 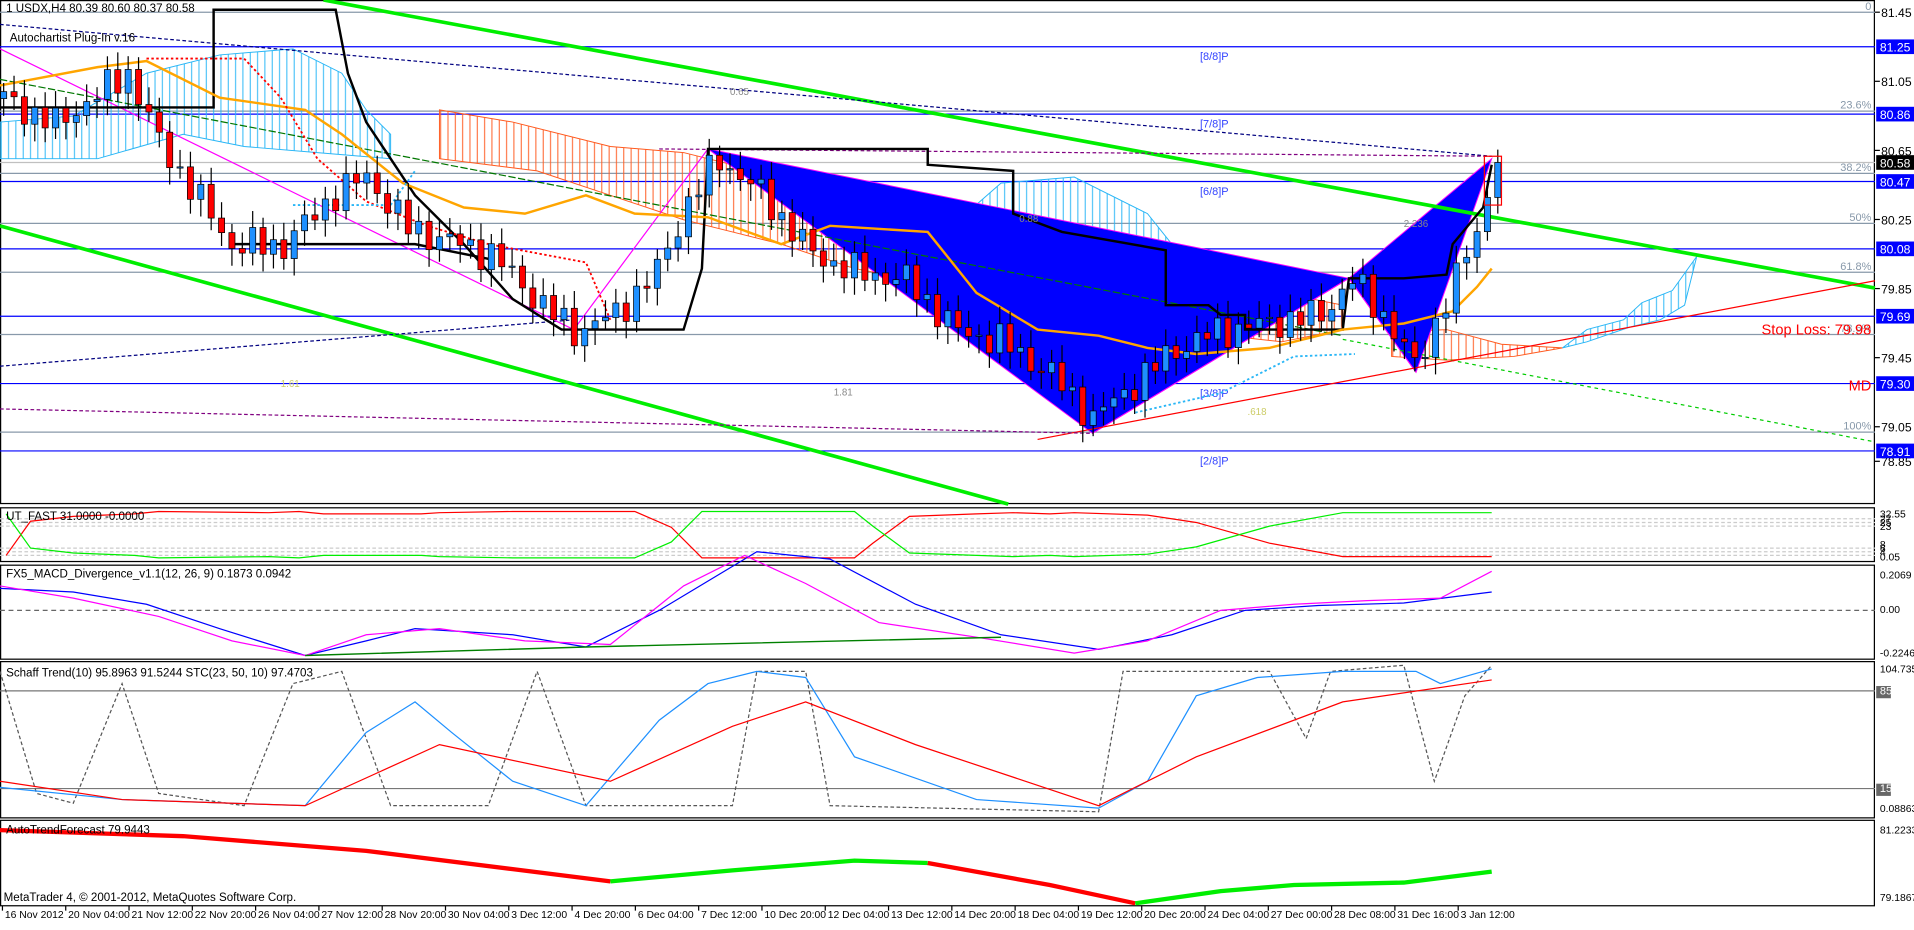 What do you see at coordinates (1214, 394) in the screenshot?
I see `murrey-level-label: [3/8]P` at bounding box center [1214, 394].